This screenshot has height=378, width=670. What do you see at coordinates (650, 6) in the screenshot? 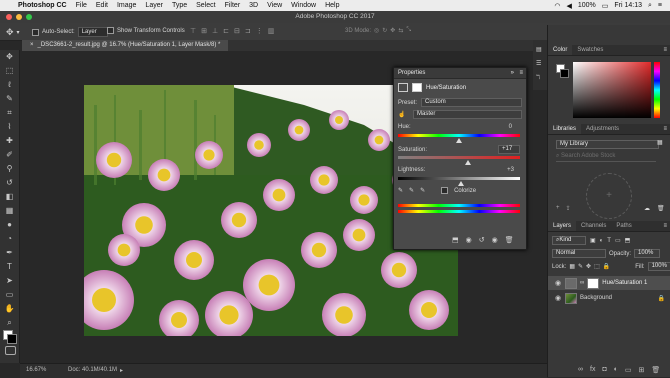
I see `spotlight-icon: ⌕` at bounding box center [650, 6].